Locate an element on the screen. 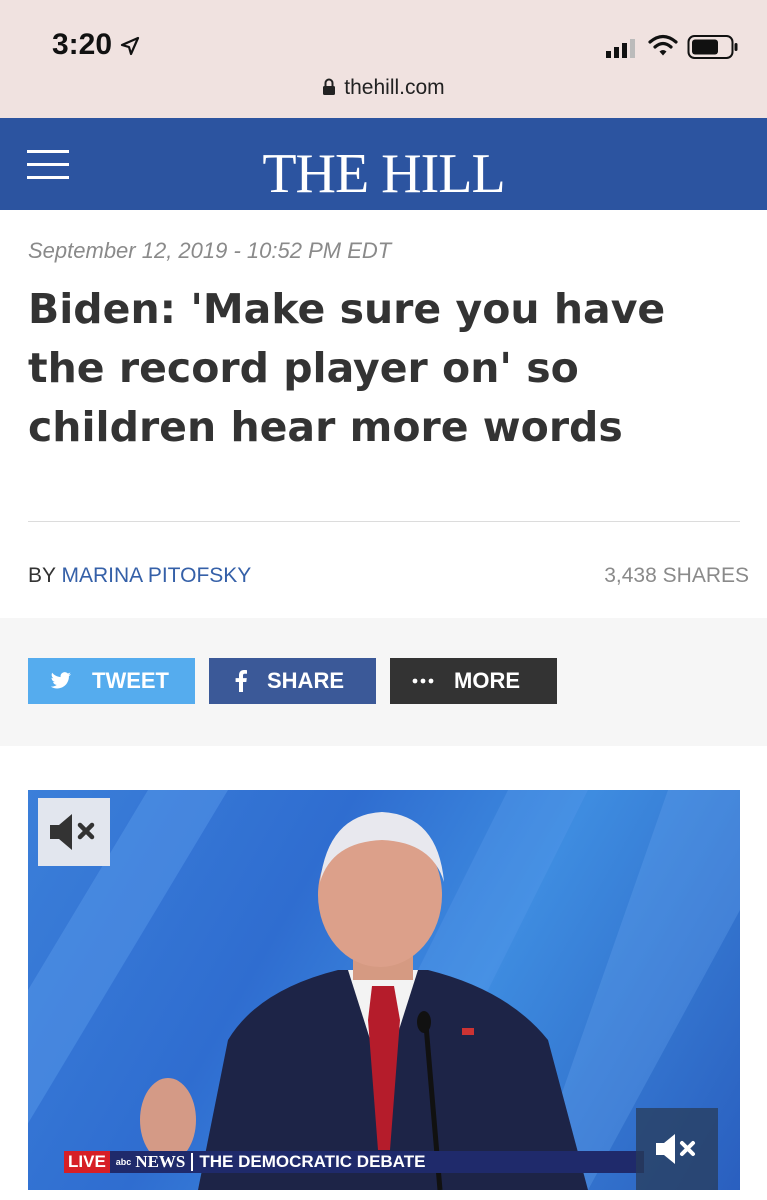 The image size is (767, 1200). lock-icon is located at coordinates (329, 86).